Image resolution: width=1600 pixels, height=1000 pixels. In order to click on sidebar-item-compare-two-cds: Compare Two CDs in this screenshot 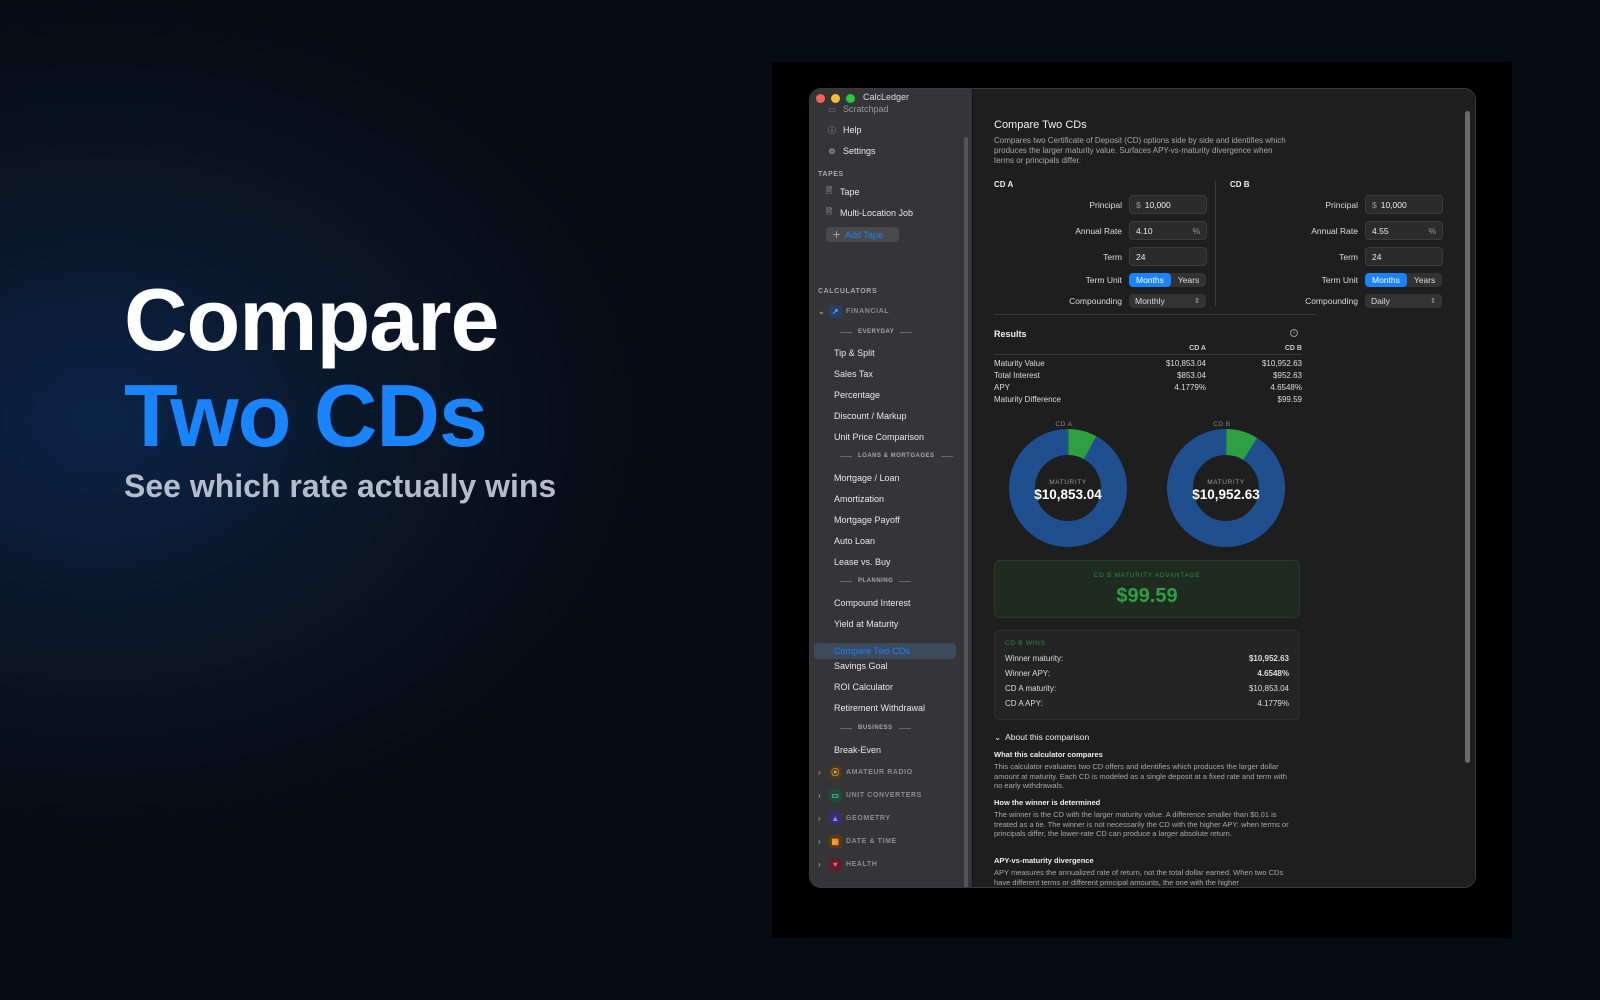, I will do `click(872, 651)`.